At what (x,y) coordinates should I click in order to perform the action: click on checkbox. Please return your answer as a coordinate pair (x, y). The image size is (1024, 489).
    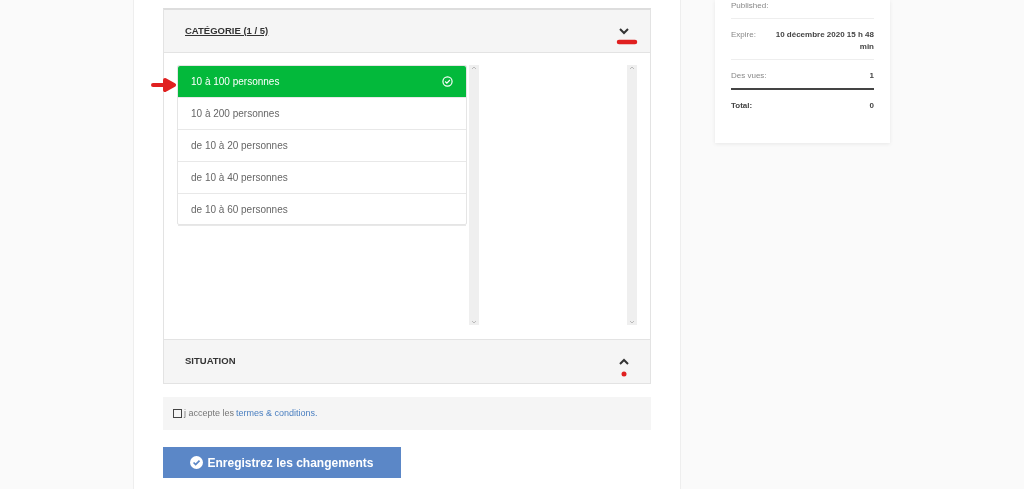
    Looking at the image, I should click on (177, 413).